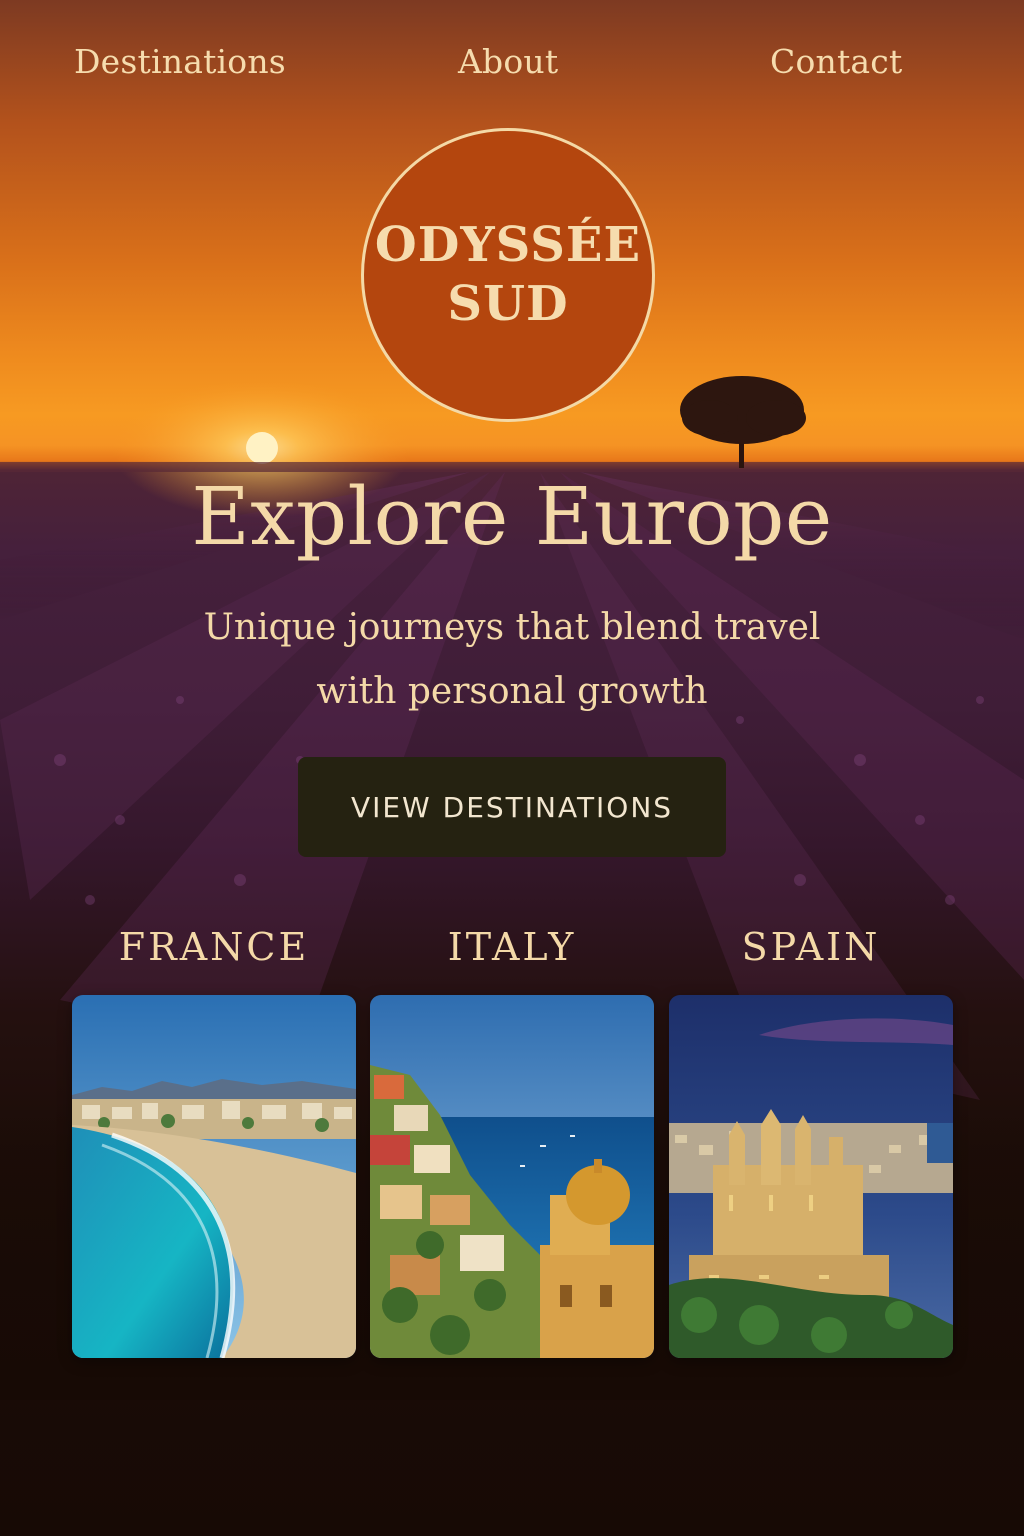 This screenshot has width=1024, height=1536. I want to click on france-coast-image, so click(214, 1176).